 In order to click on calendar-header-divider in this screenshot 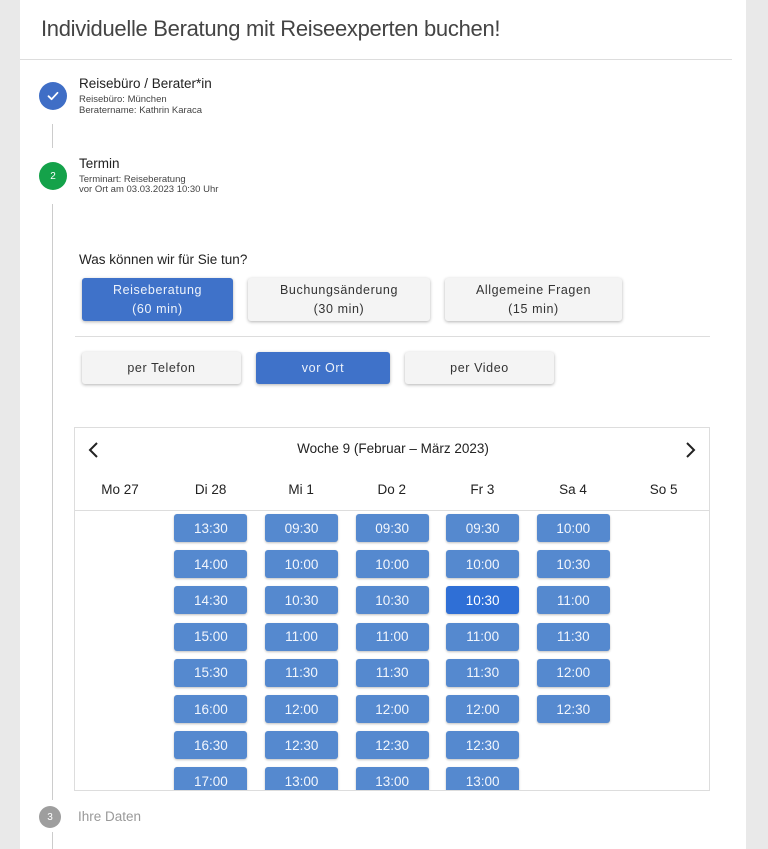, I will do `click(392, 510)`.